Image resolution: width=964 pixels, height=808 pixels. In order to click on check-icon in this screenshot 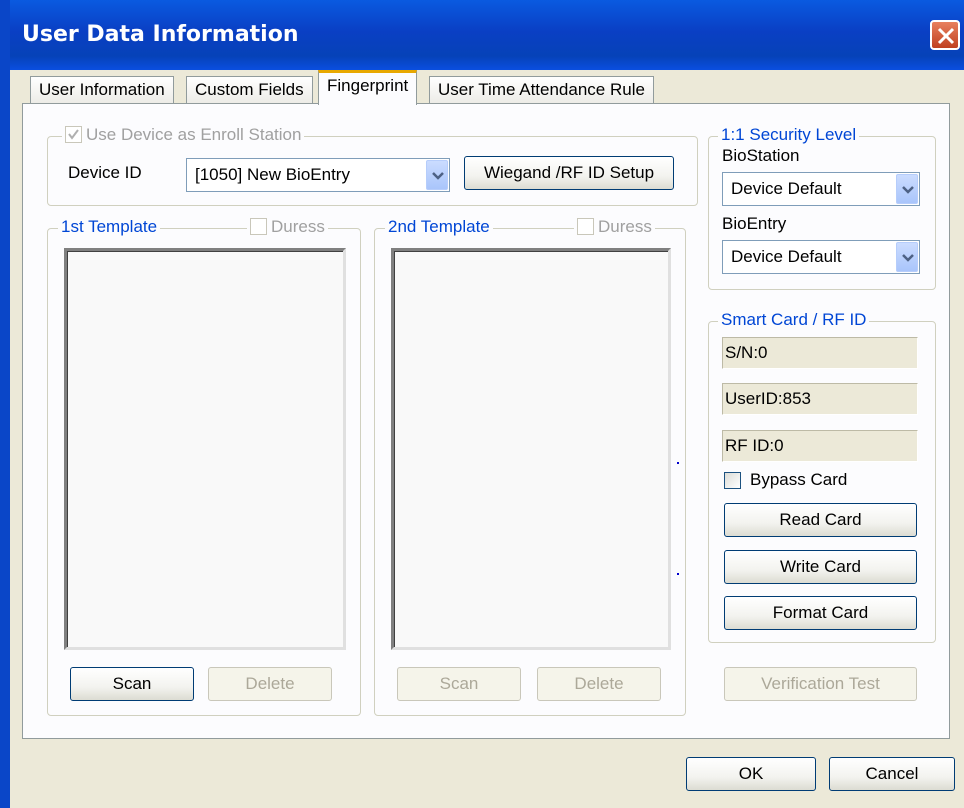, I will do `click(73, 134)`.